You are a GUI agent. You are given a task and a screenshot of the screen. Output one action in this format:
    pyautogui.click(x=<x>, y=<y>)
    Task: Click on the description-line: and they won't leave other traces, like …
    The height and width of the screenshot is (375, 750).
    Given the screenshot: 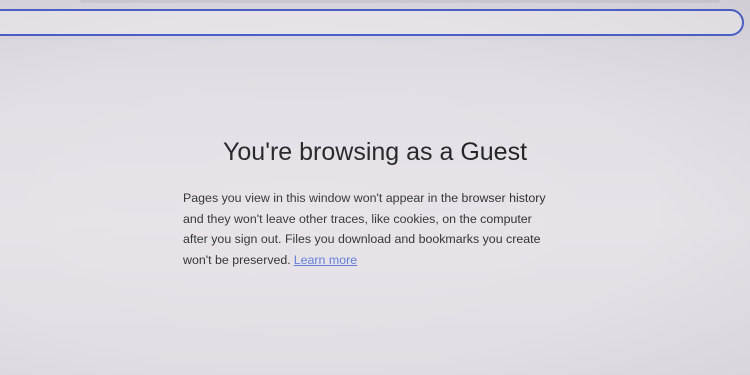 What is the action you would take?
    pyautogui.click(x=357, y=218)
    